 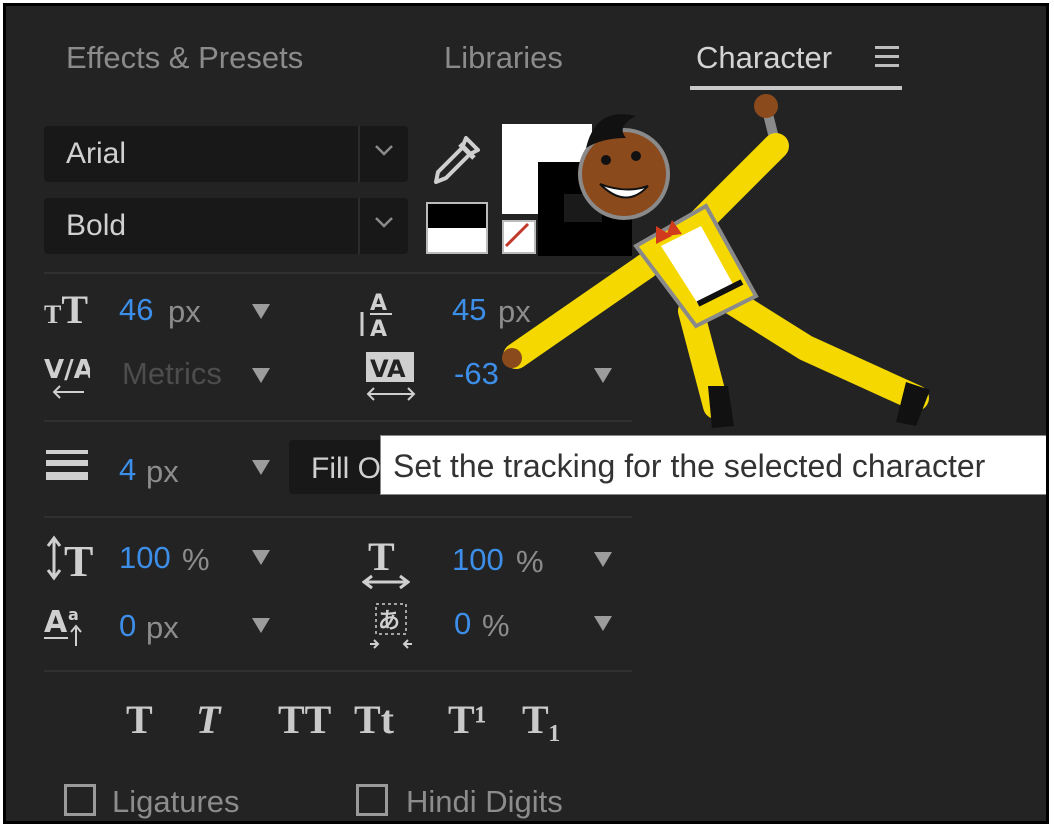 What do you see at coordinates (67, 370) in the screenshot?
I see `svg-text: V/A` at bounding box center [67, 370].